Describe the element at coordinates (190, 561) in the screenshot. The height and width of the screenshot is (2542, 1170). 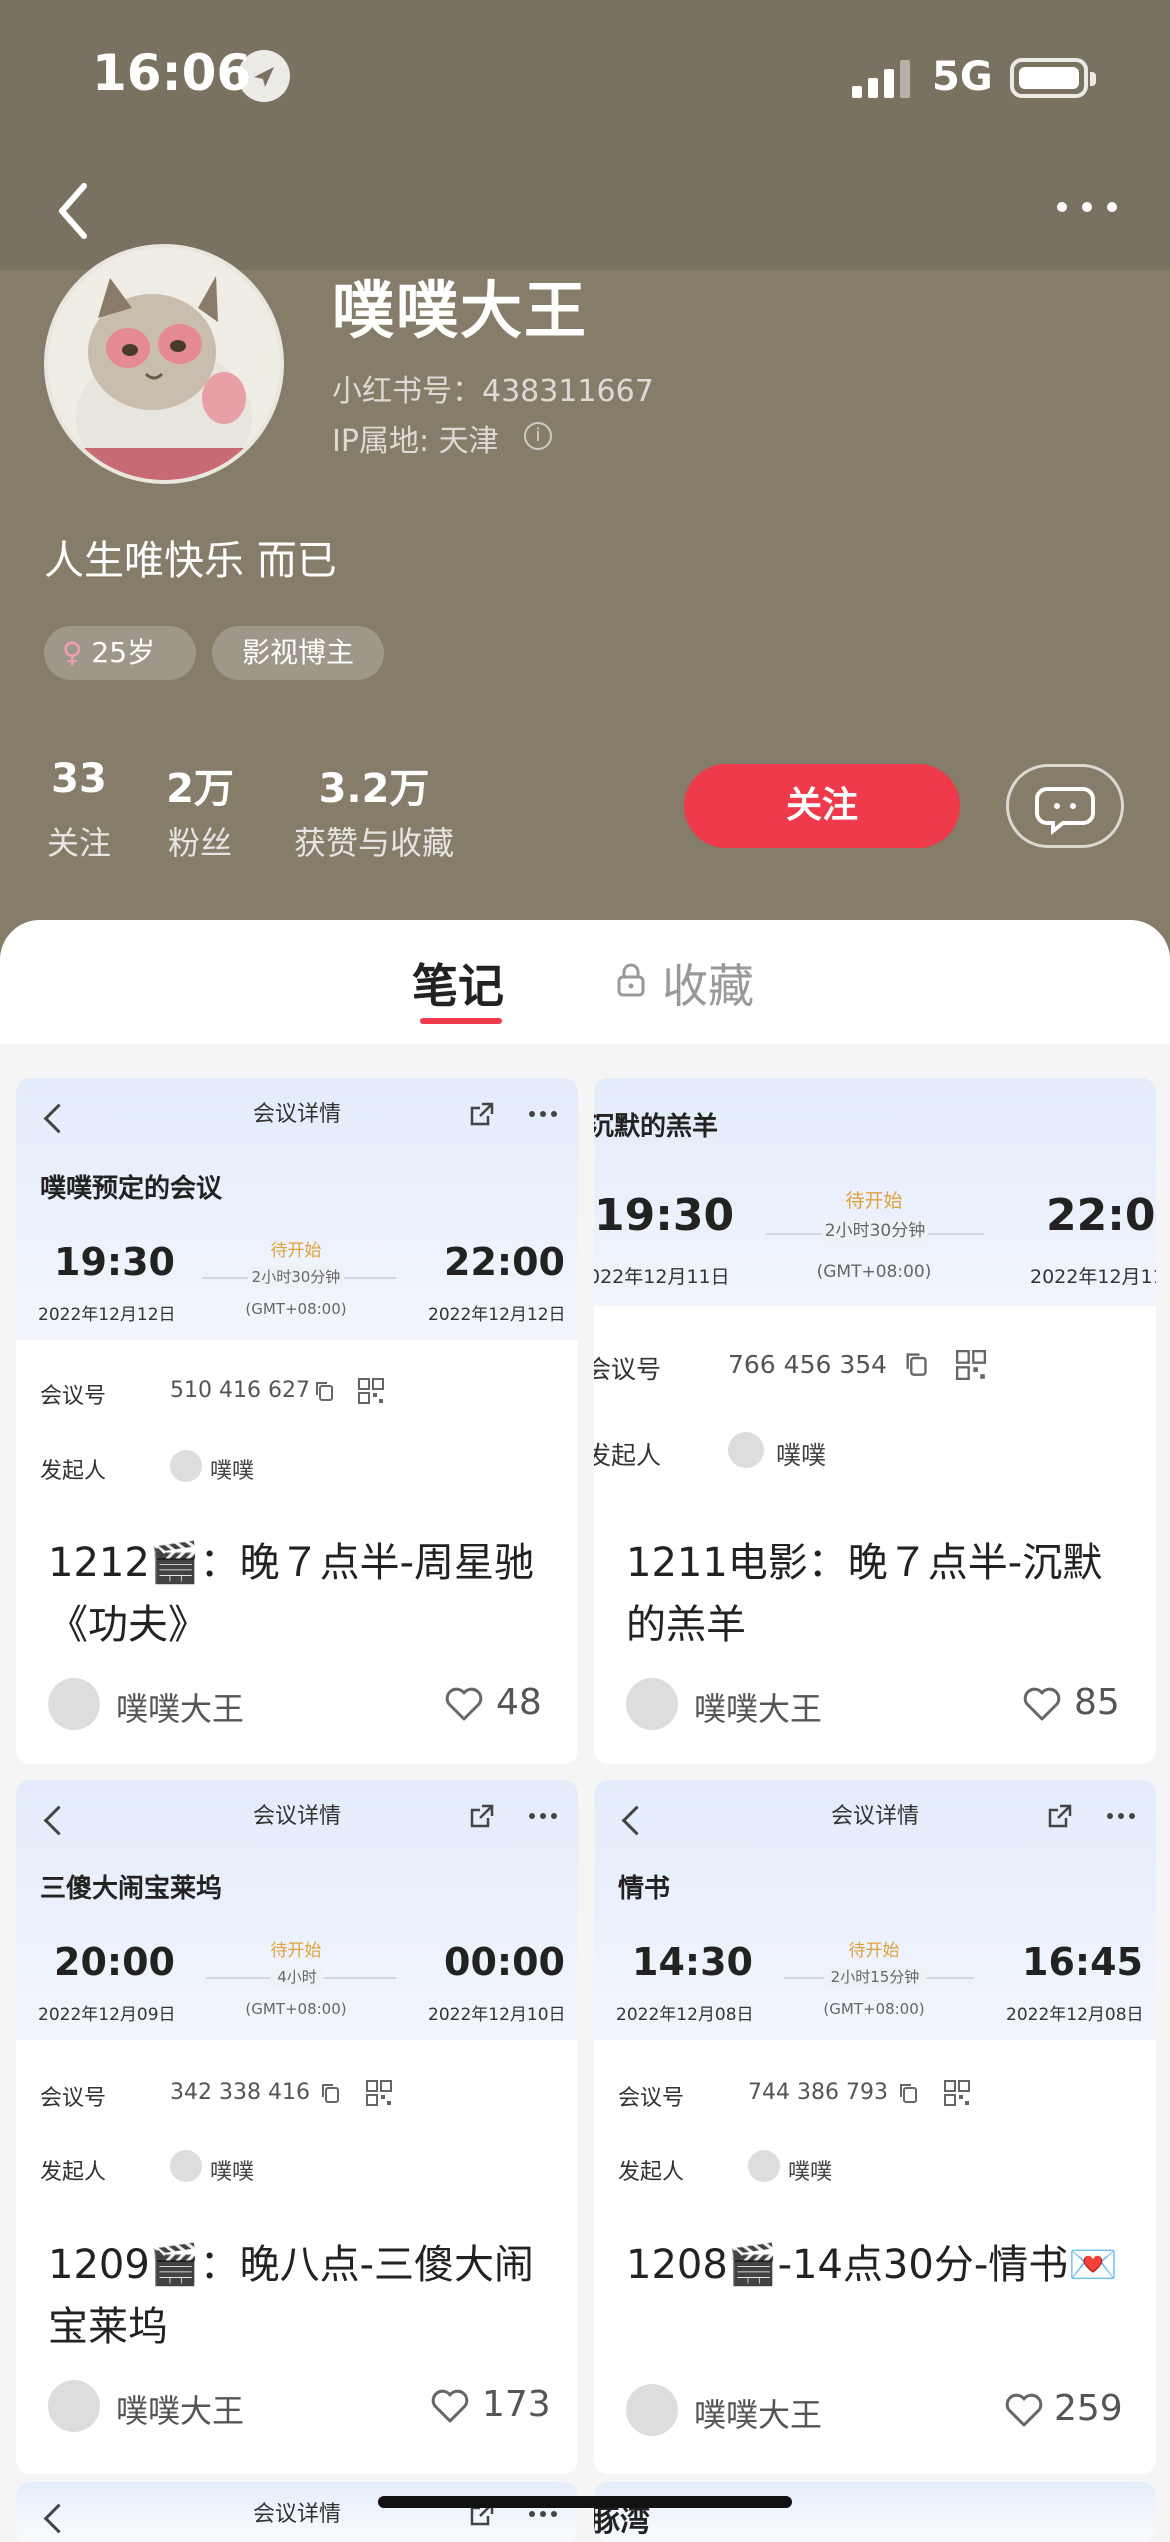
I see `profile-bio: 人生唯快乐 而已` at that location.